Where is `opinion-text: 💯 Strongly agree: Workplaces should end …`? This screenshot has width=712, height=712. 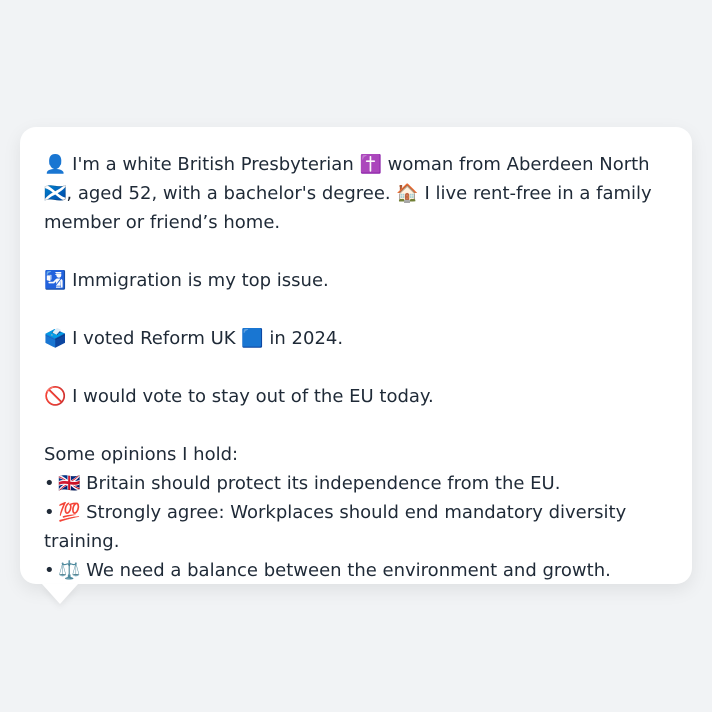 opinion-text: 💯 Strongly agree: Workplaces should end … is located at coordinates (335, 527).